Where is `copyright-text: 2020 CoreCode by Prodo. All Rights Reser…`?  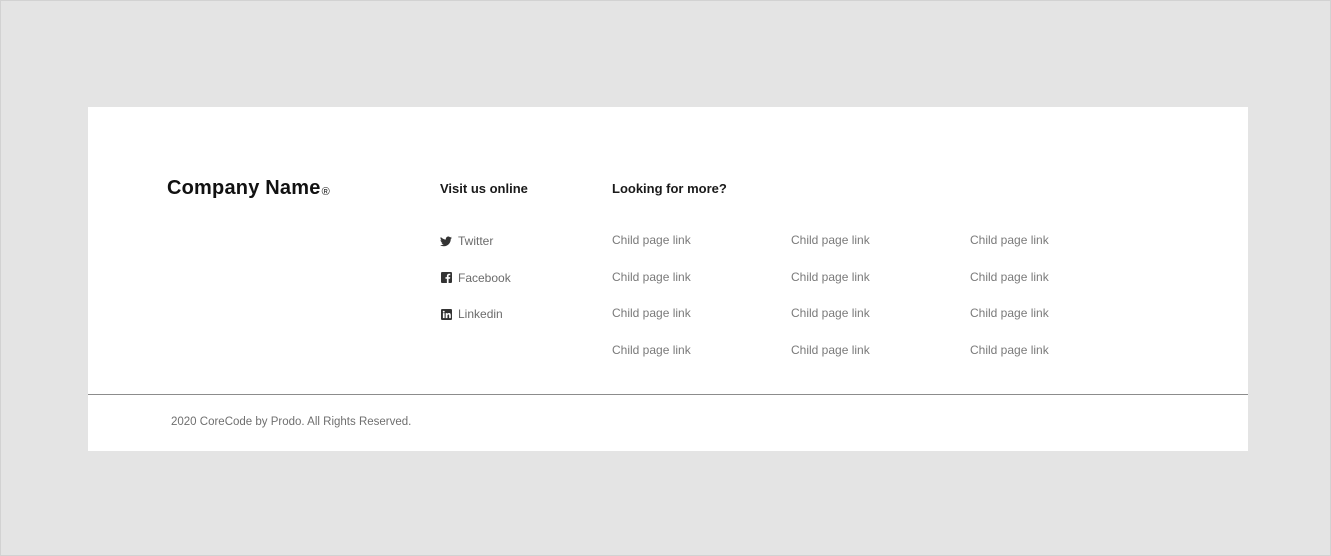 copyright-text: 2020 CoreCode by Prodo. All Rights Reser… is located at coordinates (291, 422).